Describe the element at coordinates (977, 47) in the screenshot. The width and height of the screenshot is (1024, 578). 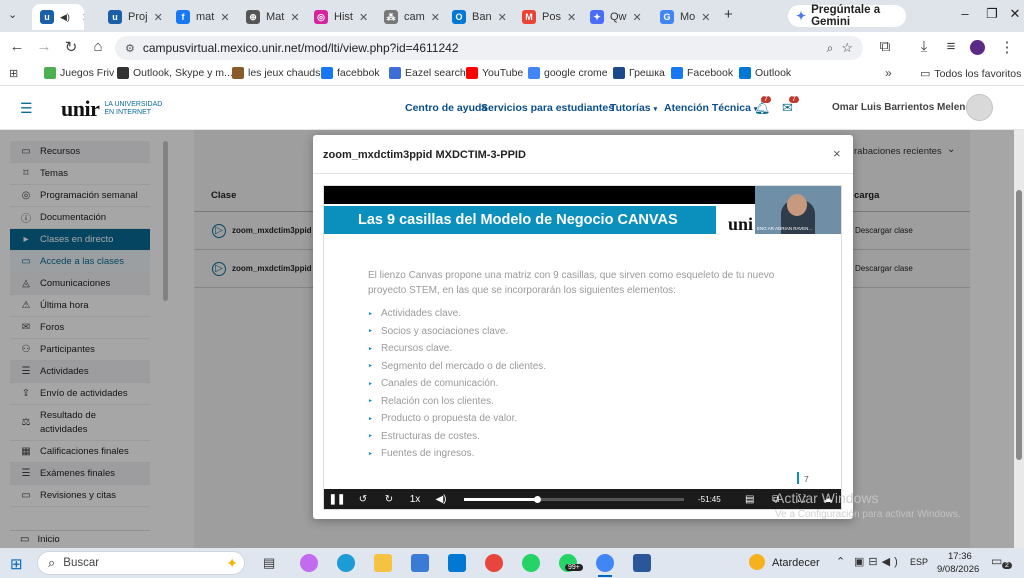
I see `profile-avatar` at that location.